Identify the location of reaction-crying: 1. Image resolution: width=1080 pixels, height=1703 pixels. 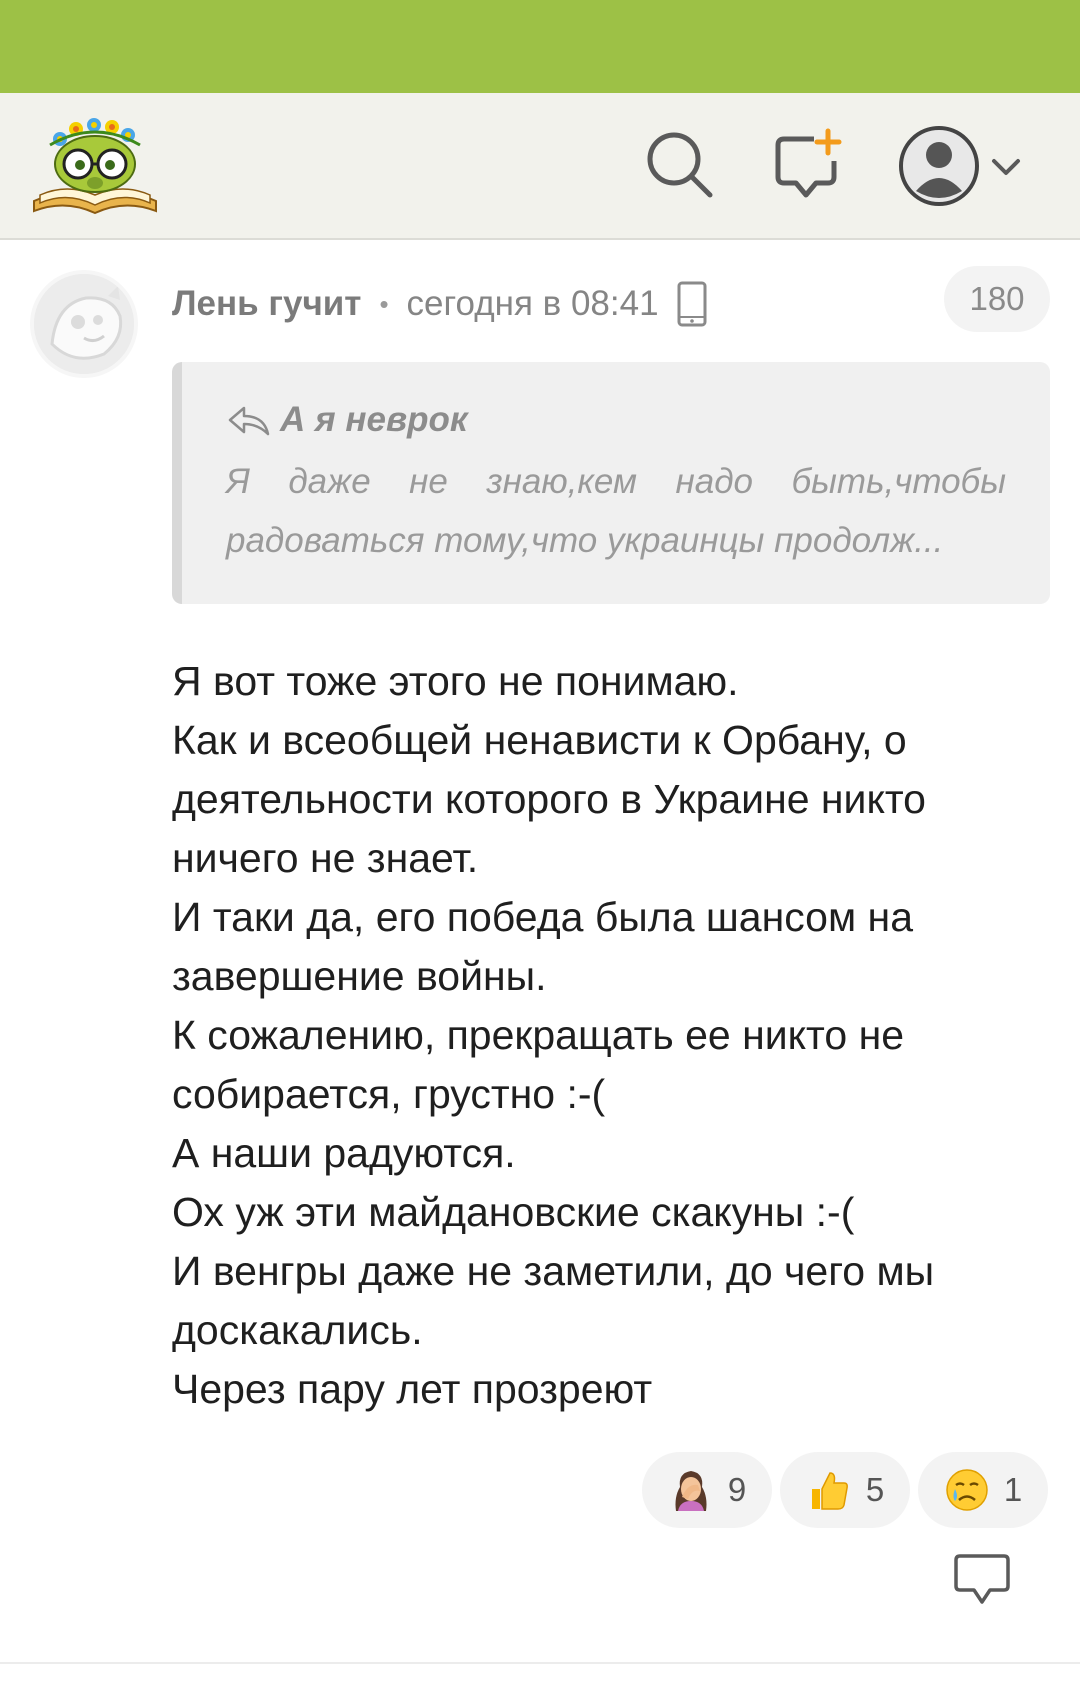
(983, 1490).